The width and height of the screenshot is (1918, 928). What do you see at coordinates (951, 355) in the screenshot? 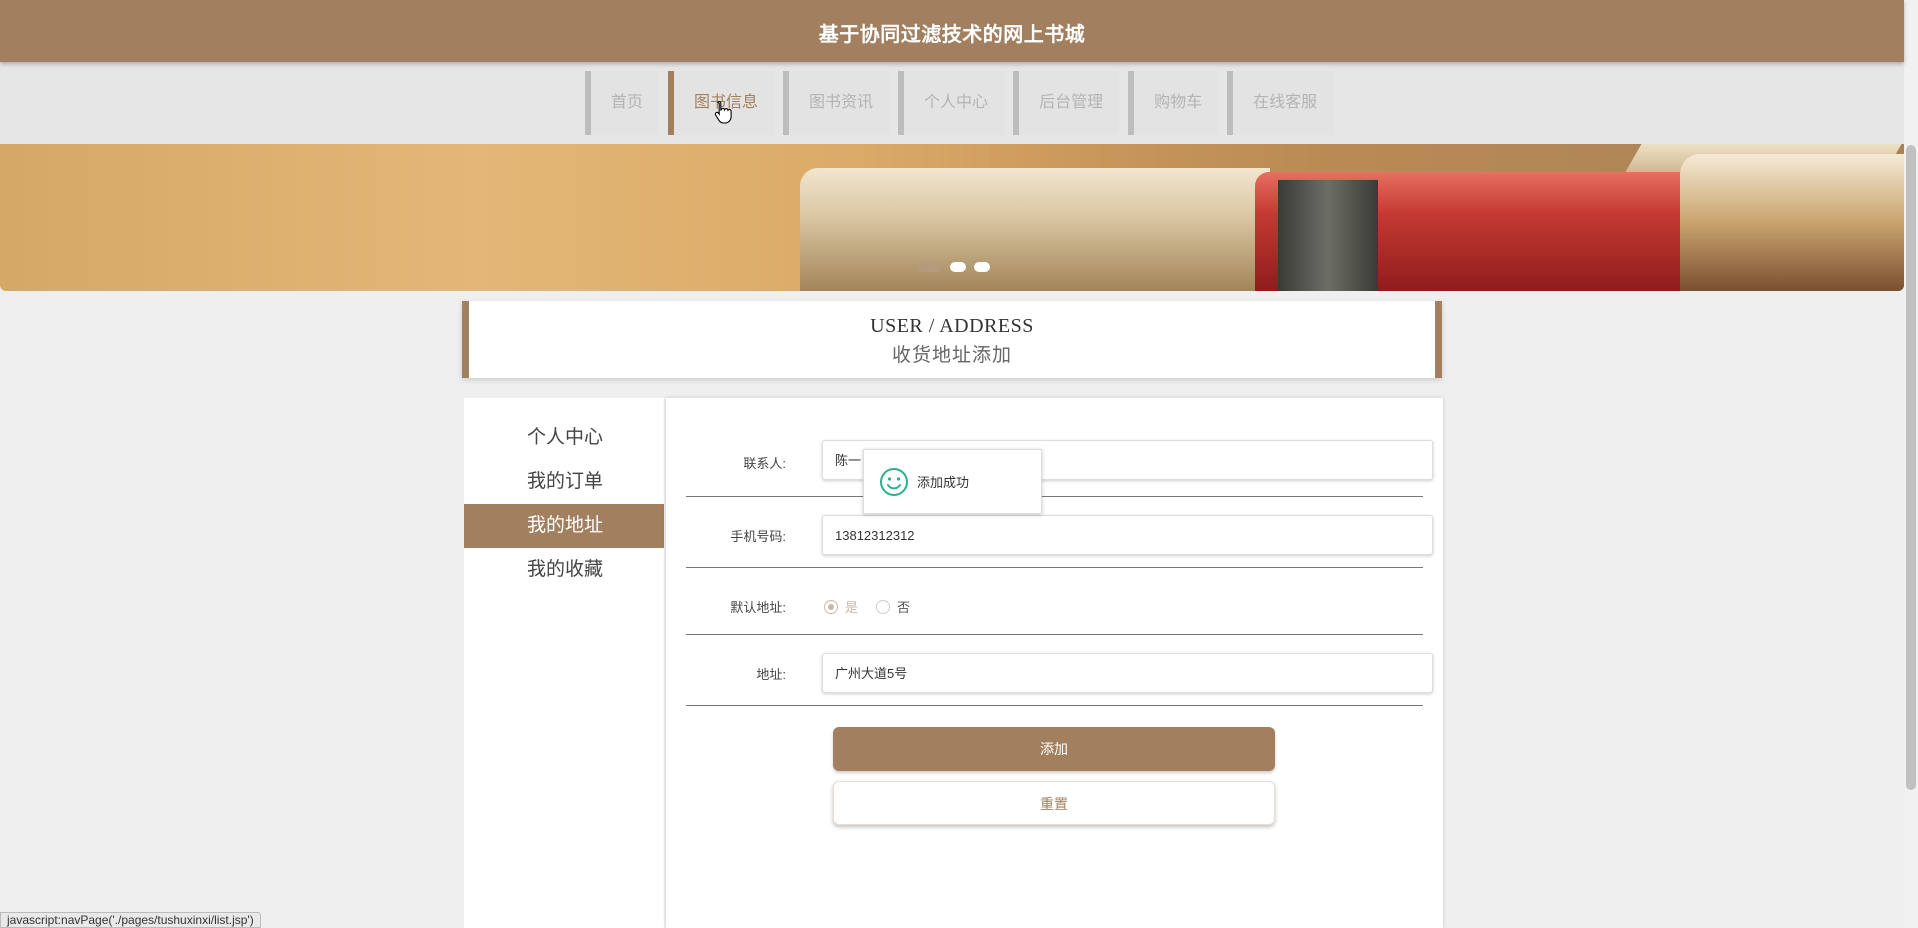
I see `heading-chinese: 收货地址添加` at bounding box center [951, 355].